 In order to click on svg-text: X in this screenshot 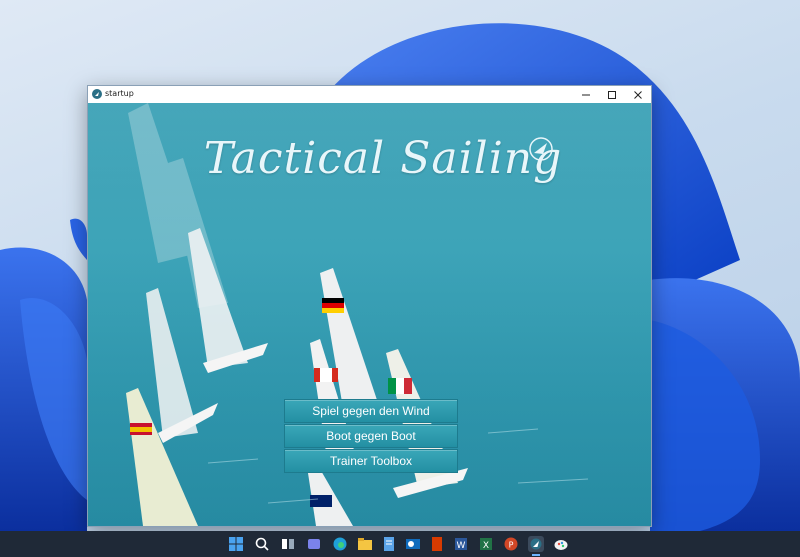, I will do `click(486, 546)`.